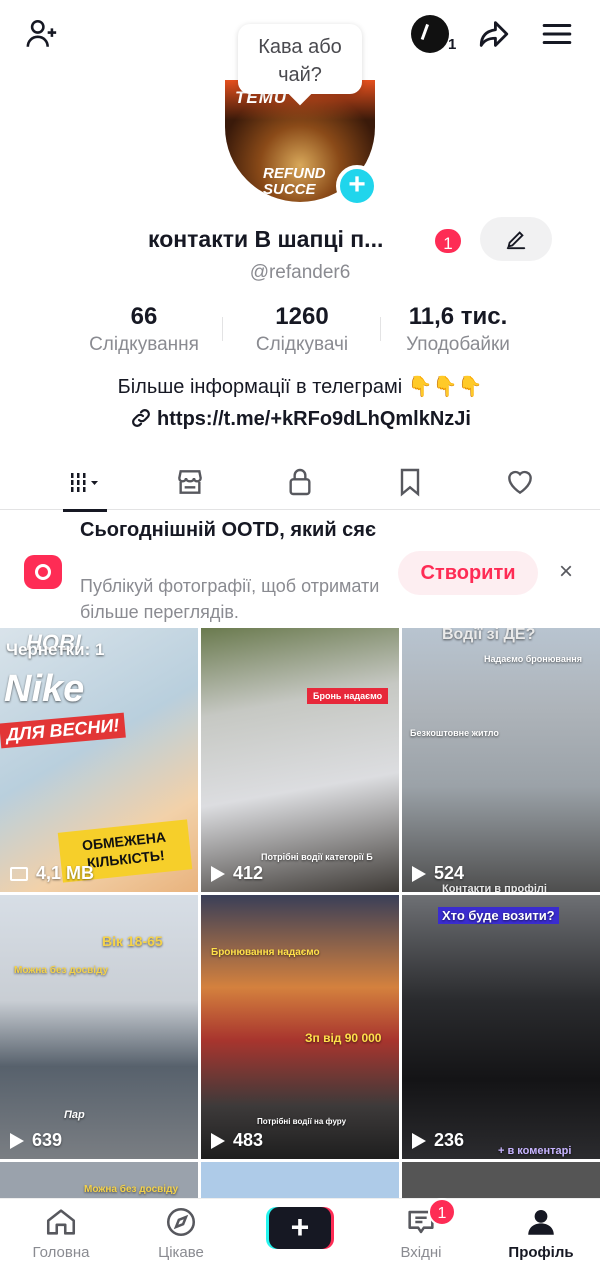  I want to click on heart-icon, so click(520, 482).